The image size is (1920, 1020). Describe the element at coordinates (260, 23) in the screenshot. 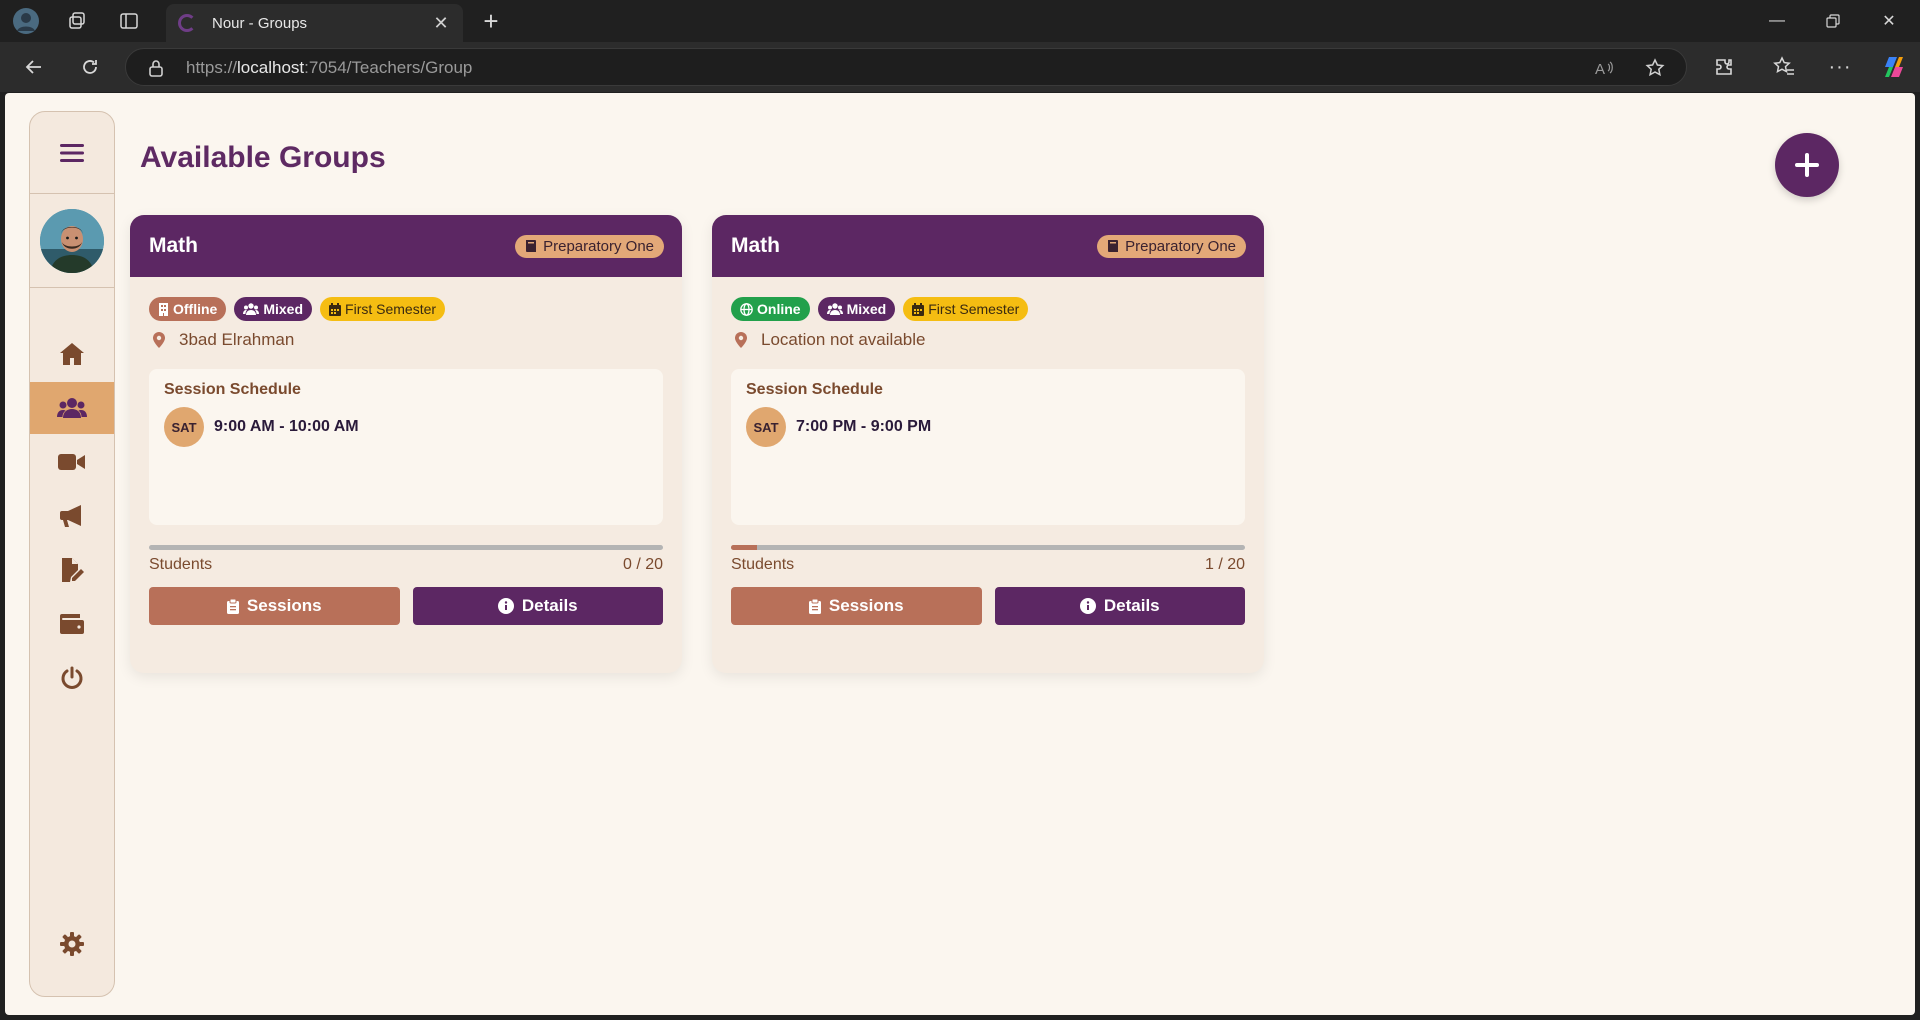

I see `tab-title: Nour - Groups` at that location.